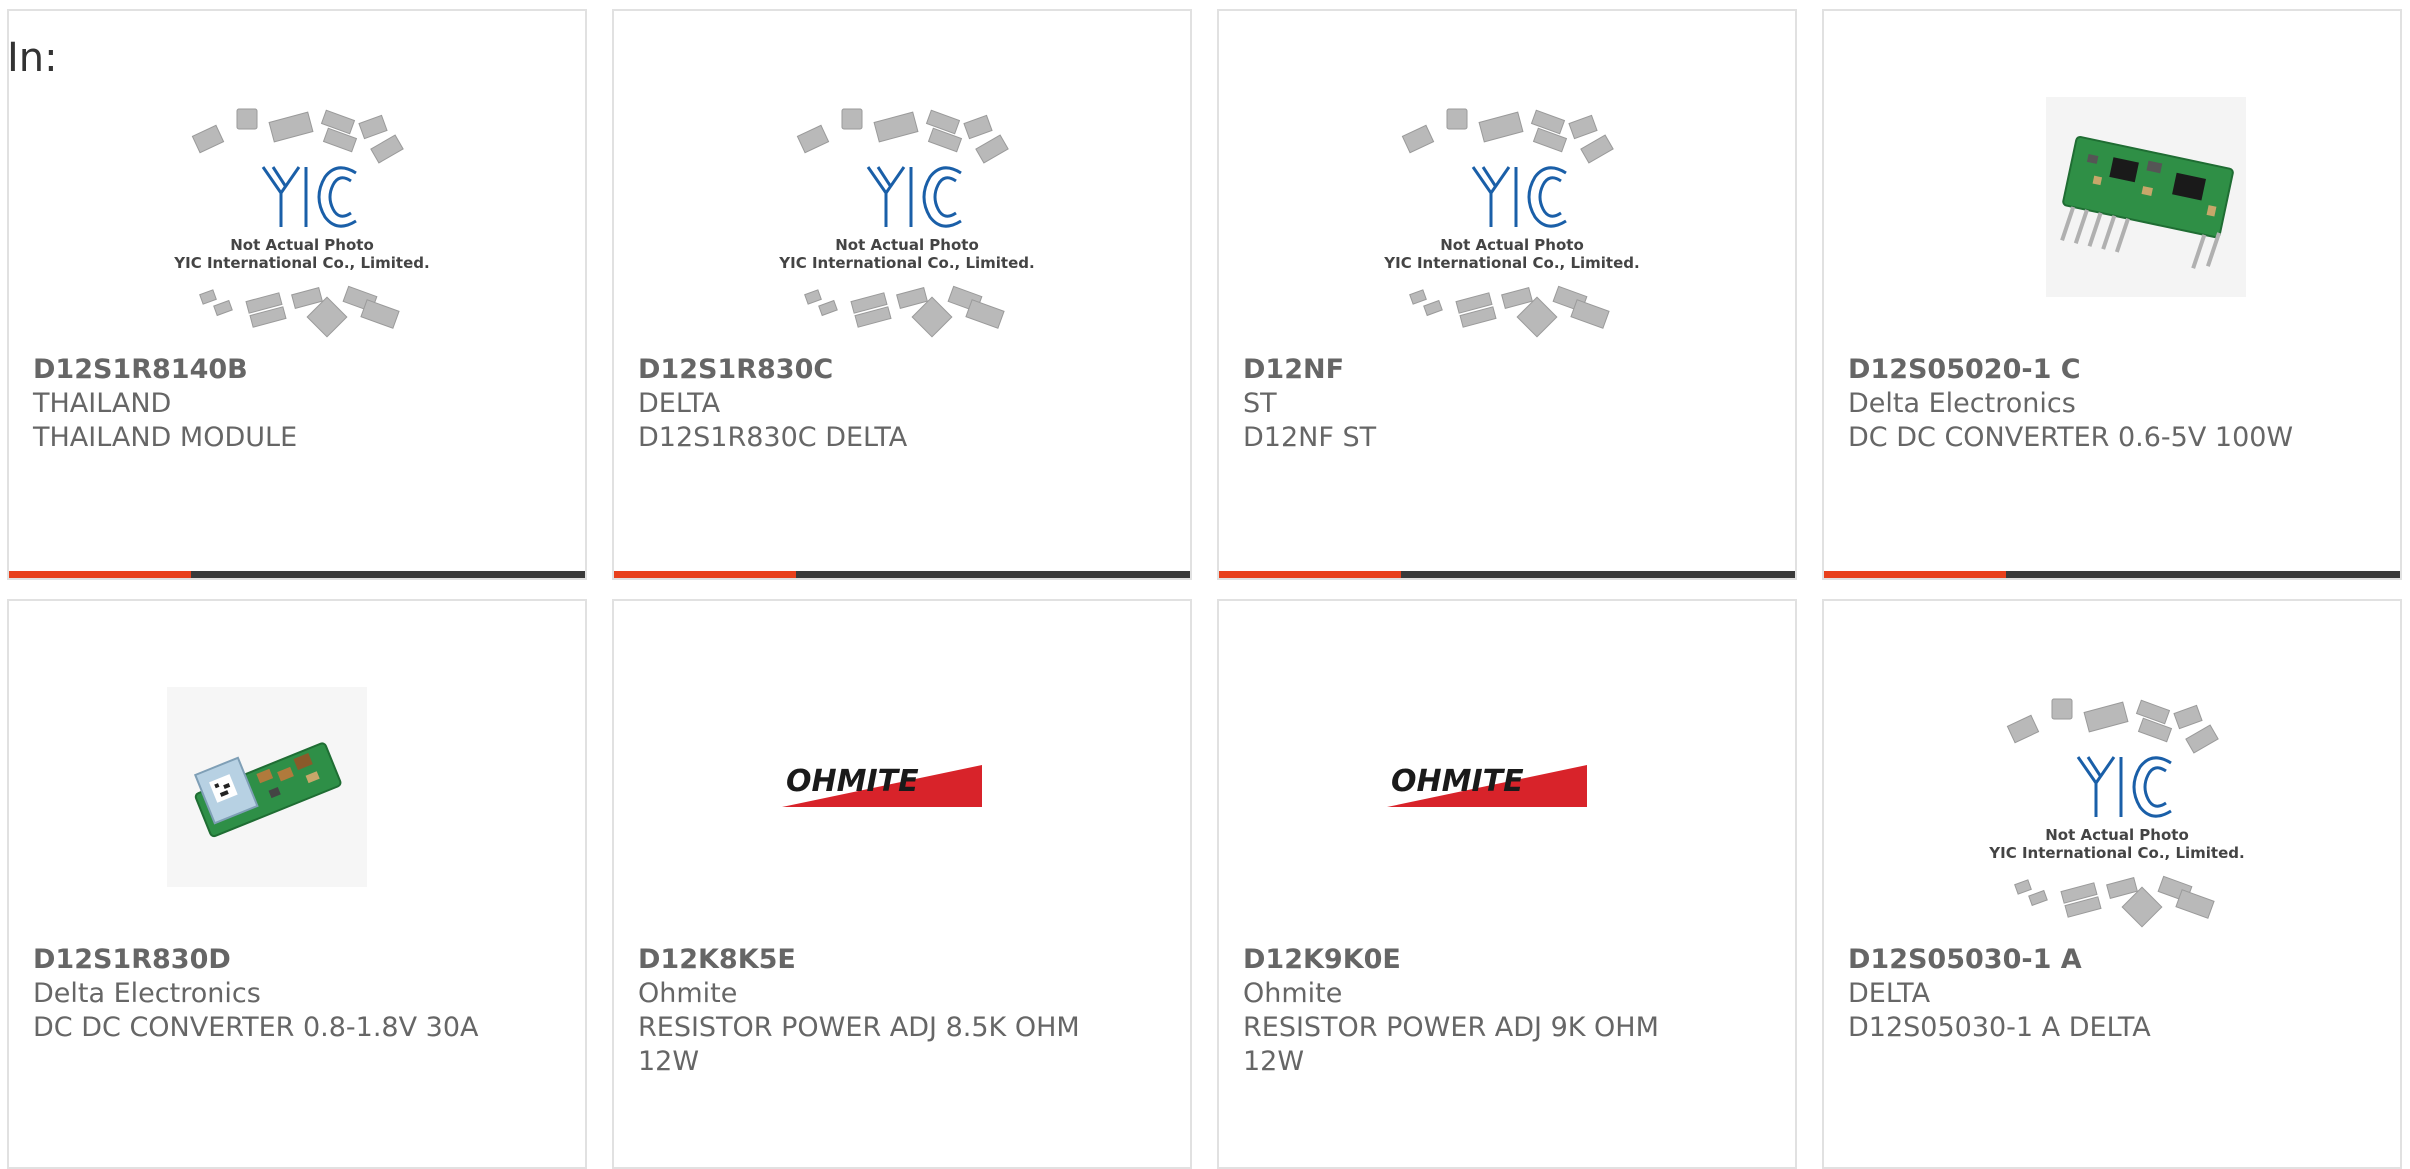 The height and width of the screenshot is (1169, 2410). Describe the element at coordinates (1507, 370) in the screenshot. I see `part-number-link: D12NF` at that location.